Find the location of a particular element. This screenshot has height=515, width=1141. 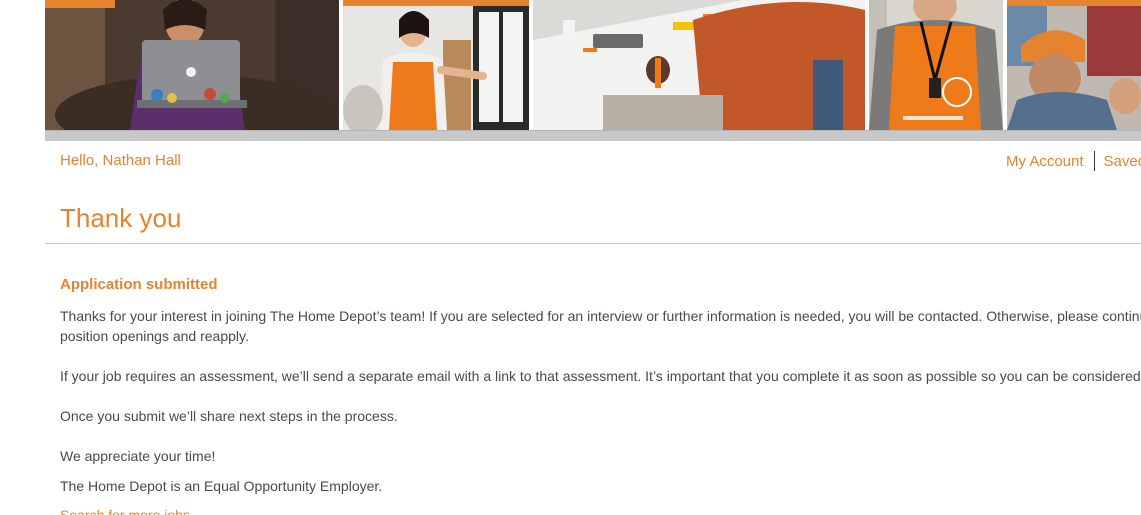

associate-presenting-photo is located at coordinates (436, 65).